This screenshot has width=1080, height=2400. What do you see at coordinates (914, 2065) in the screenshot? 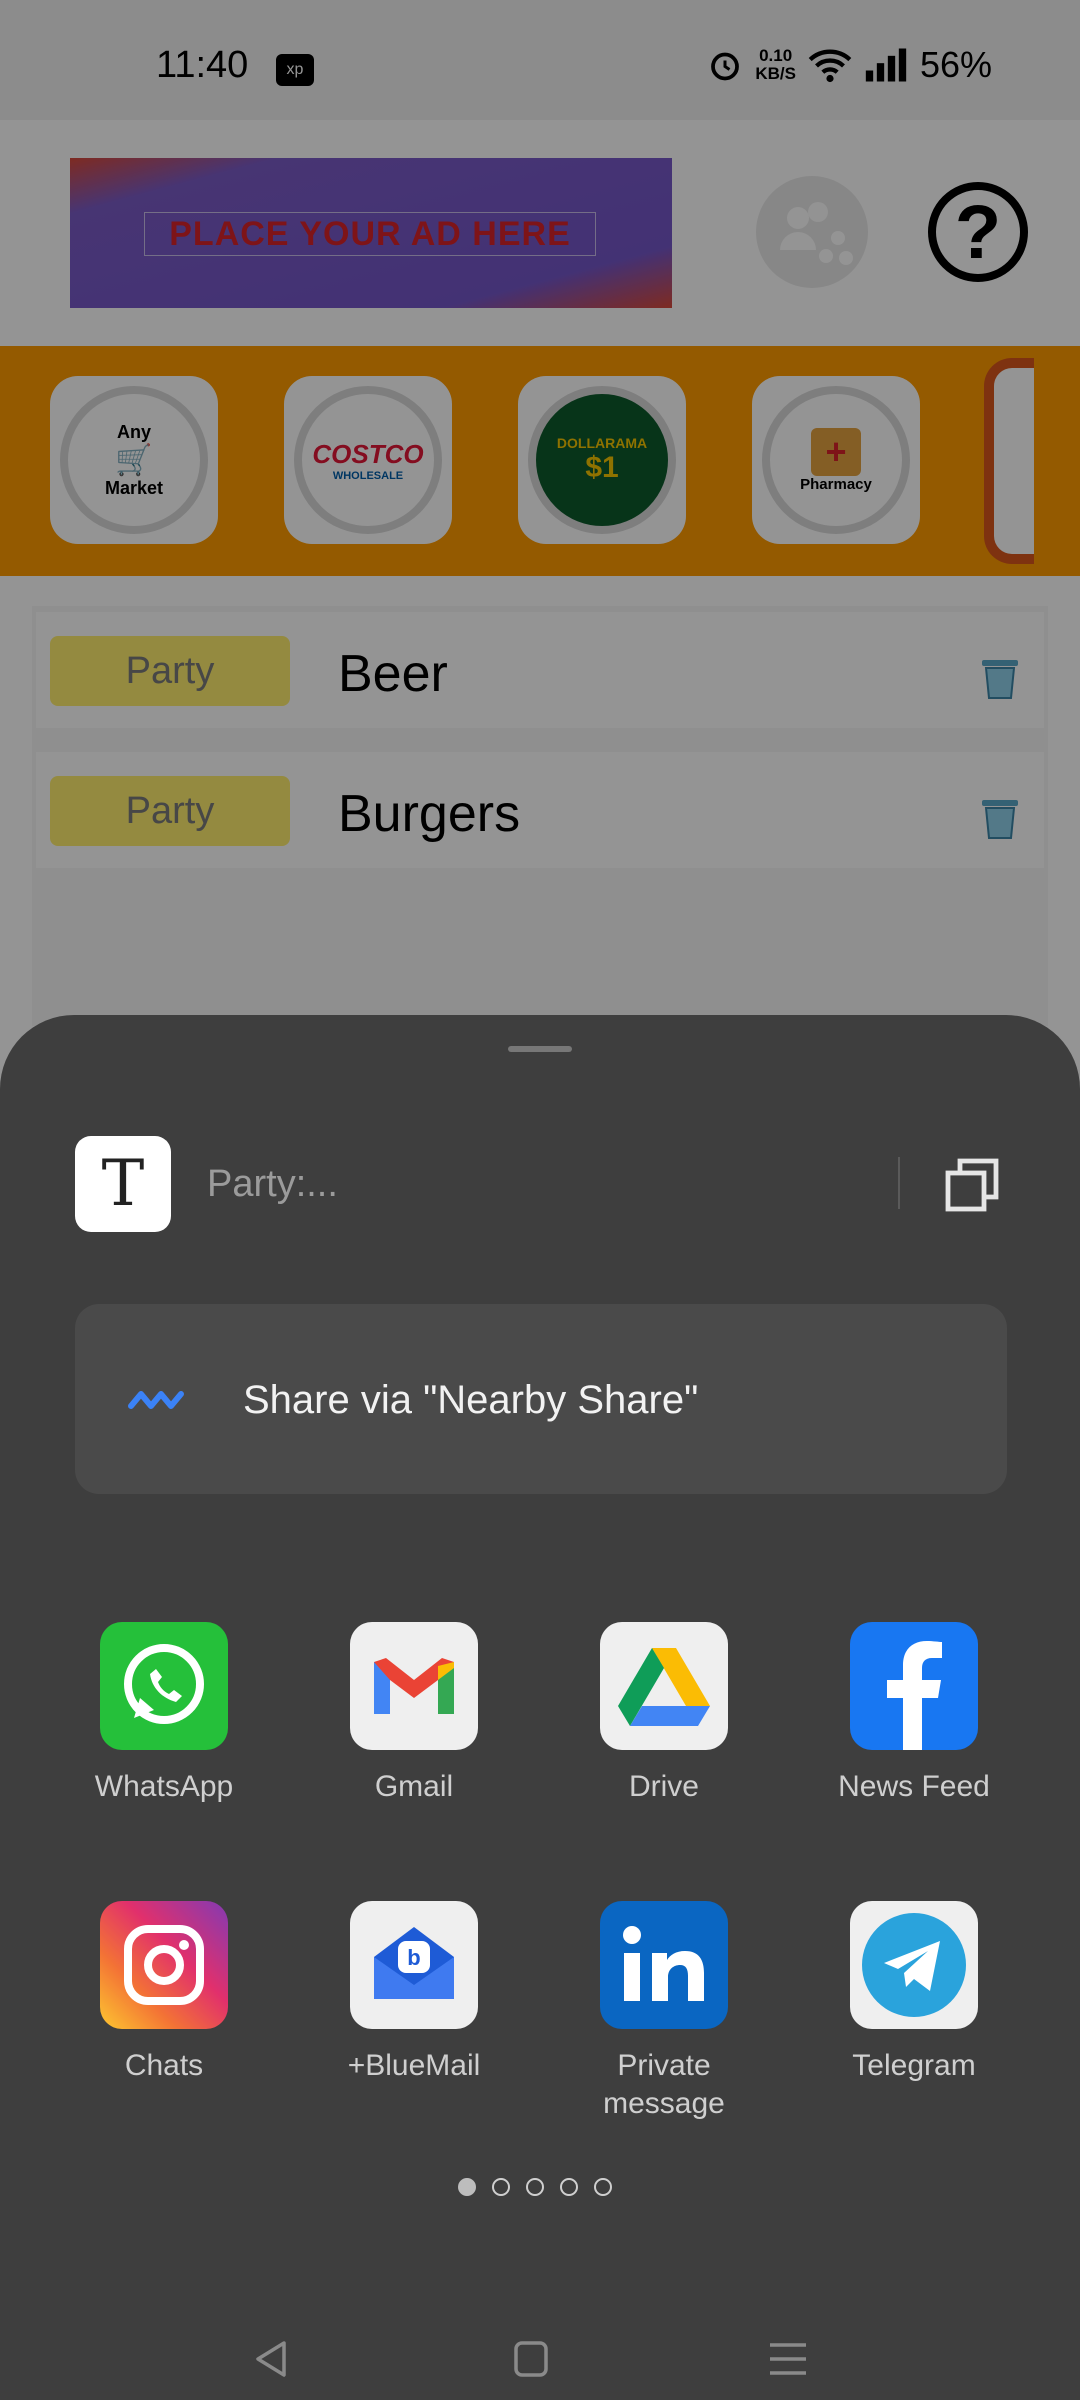
I see `app-label: Telegram` at bounding box center [914, 2065].